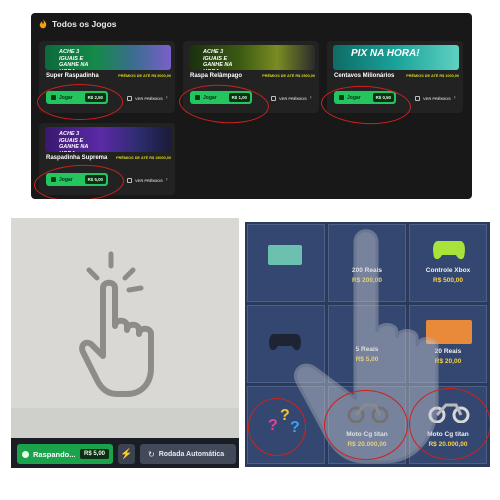  I want to click on bolt-icon: ⚡, so click(126, 454).